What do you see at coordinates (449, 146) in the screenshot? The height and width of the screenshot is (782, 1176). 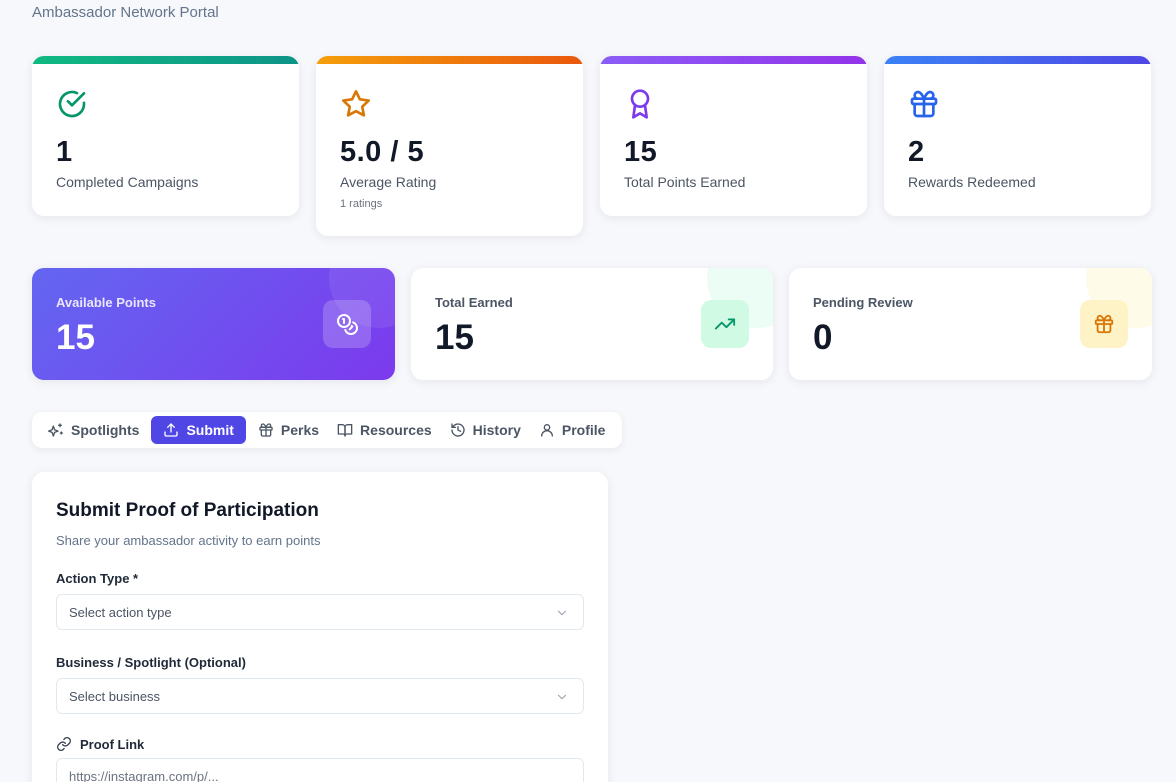 I see `stat-card-average-rating: 5.0 / 5 Average Rating 1 ratings` at bounding box center [449, 146].